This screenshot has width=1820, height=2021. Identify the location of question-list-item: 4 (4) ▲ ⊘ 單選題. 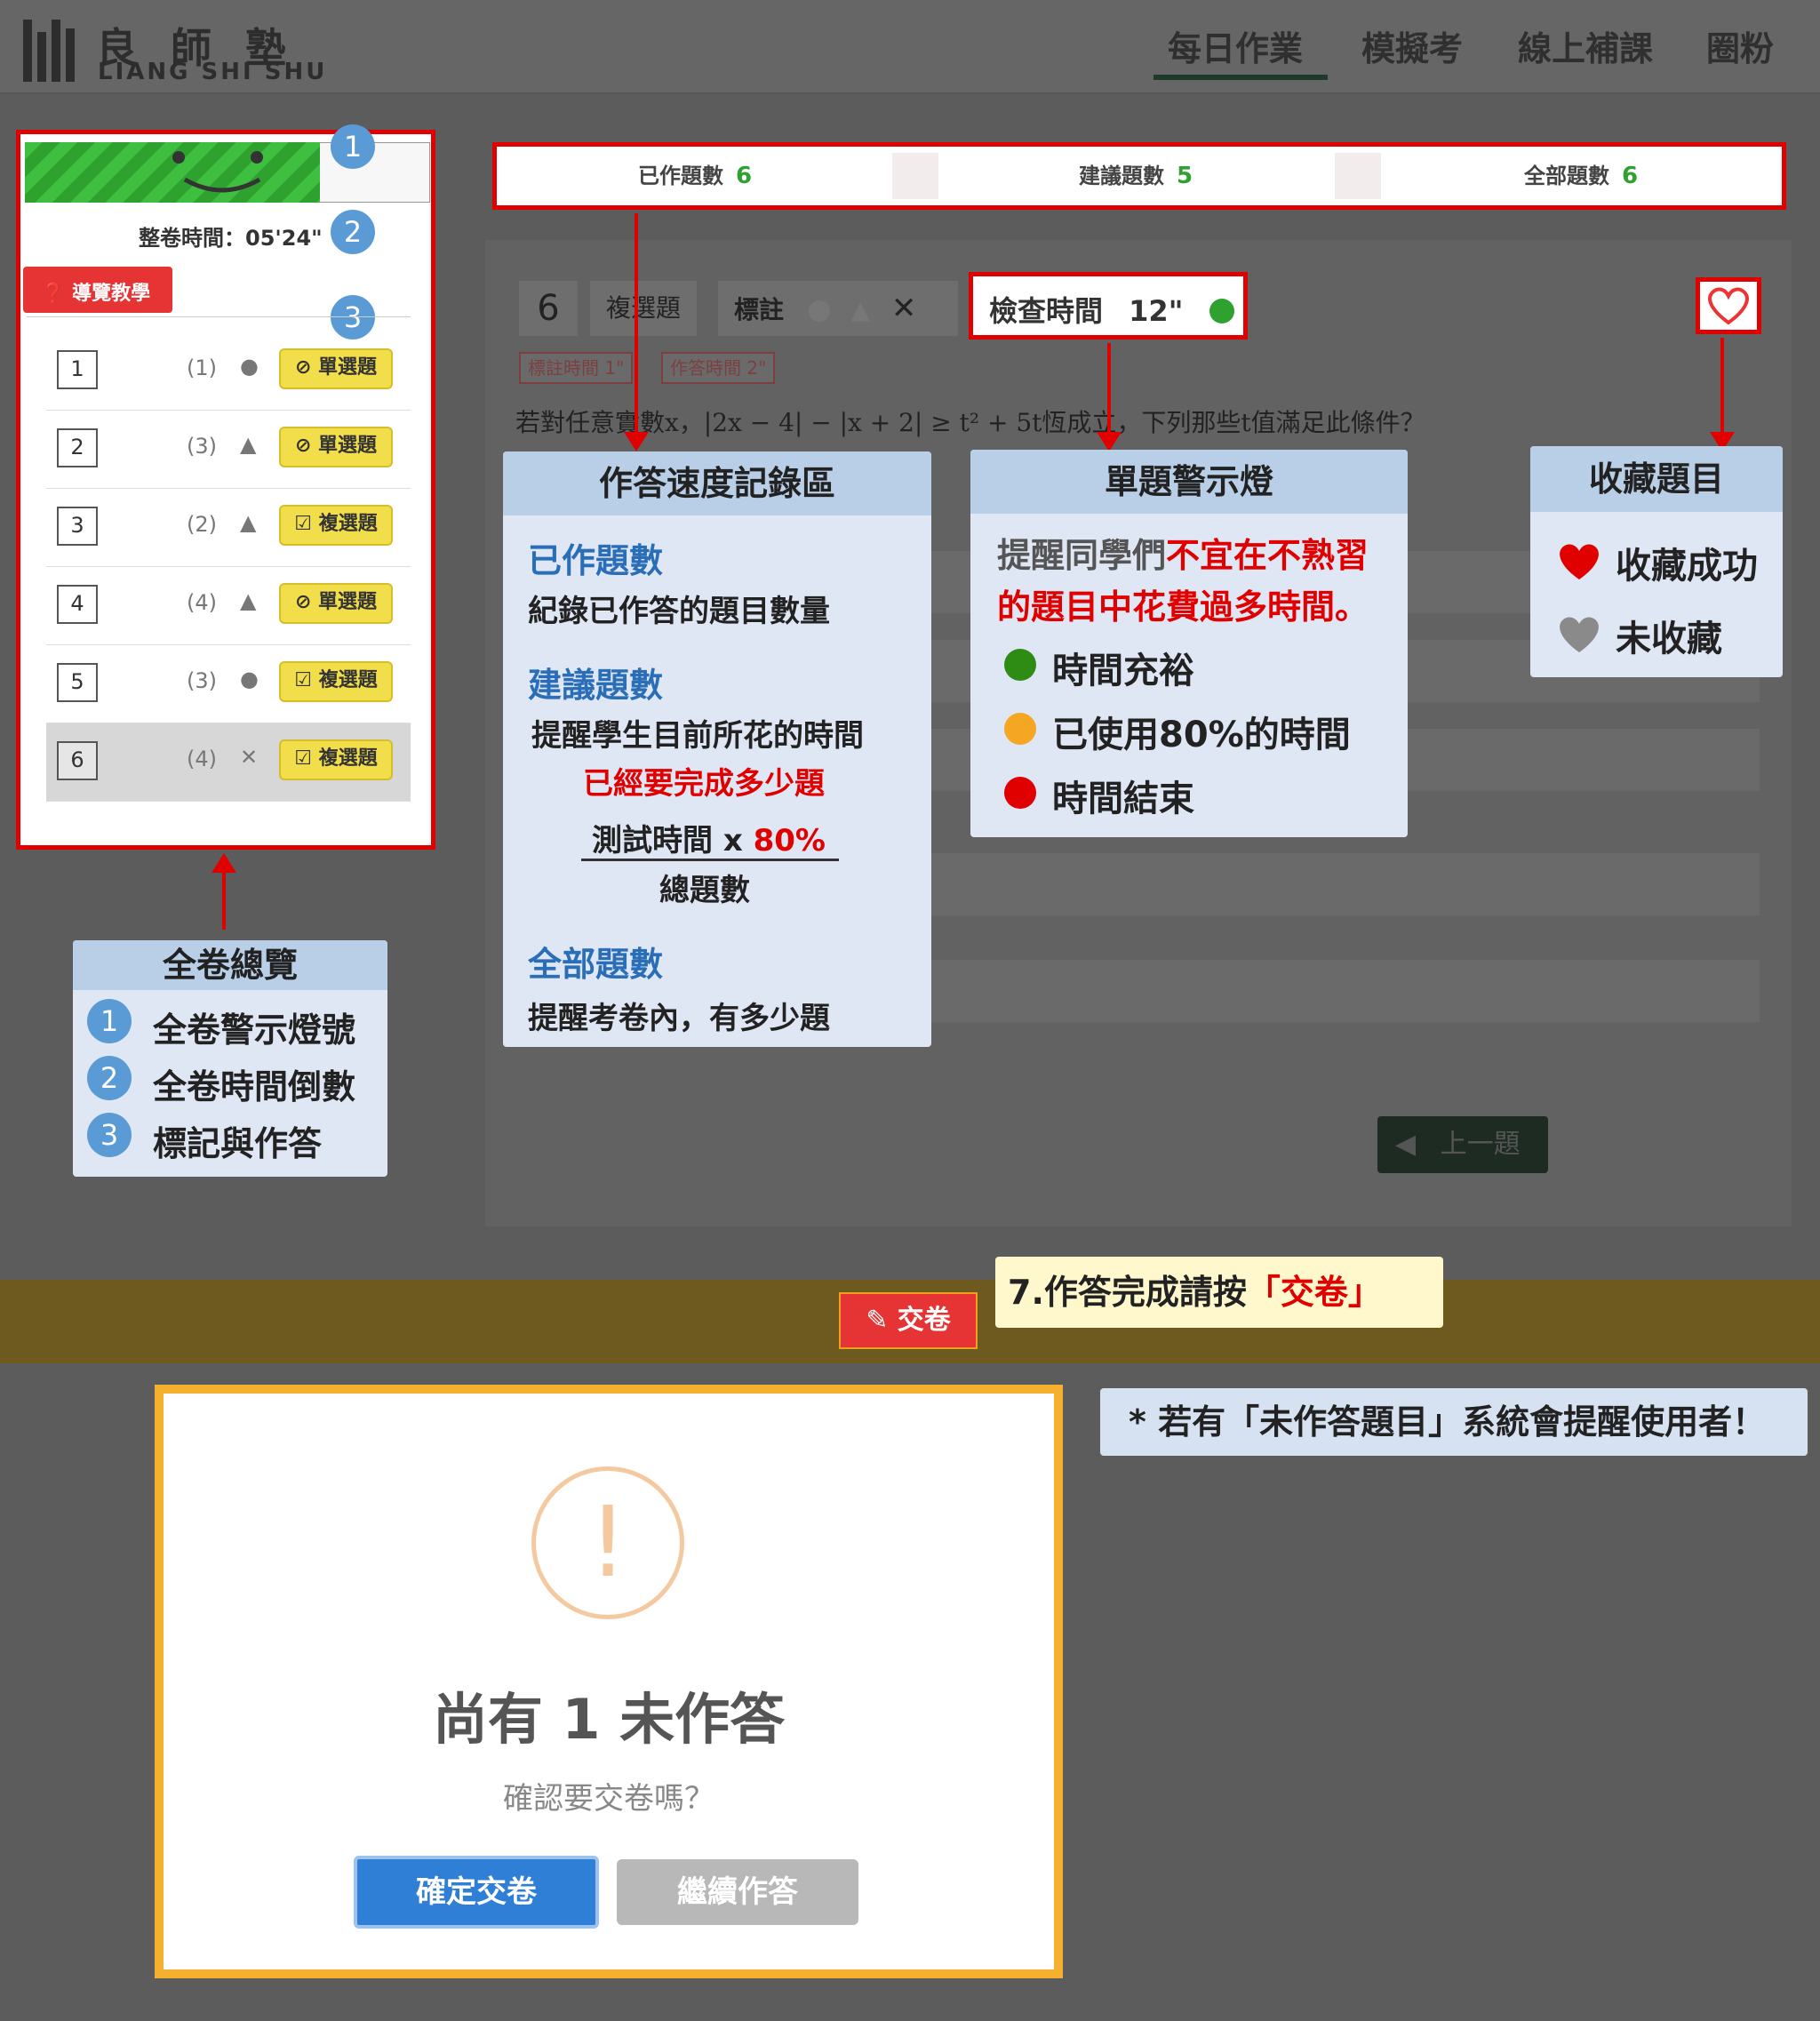
(228, 606).